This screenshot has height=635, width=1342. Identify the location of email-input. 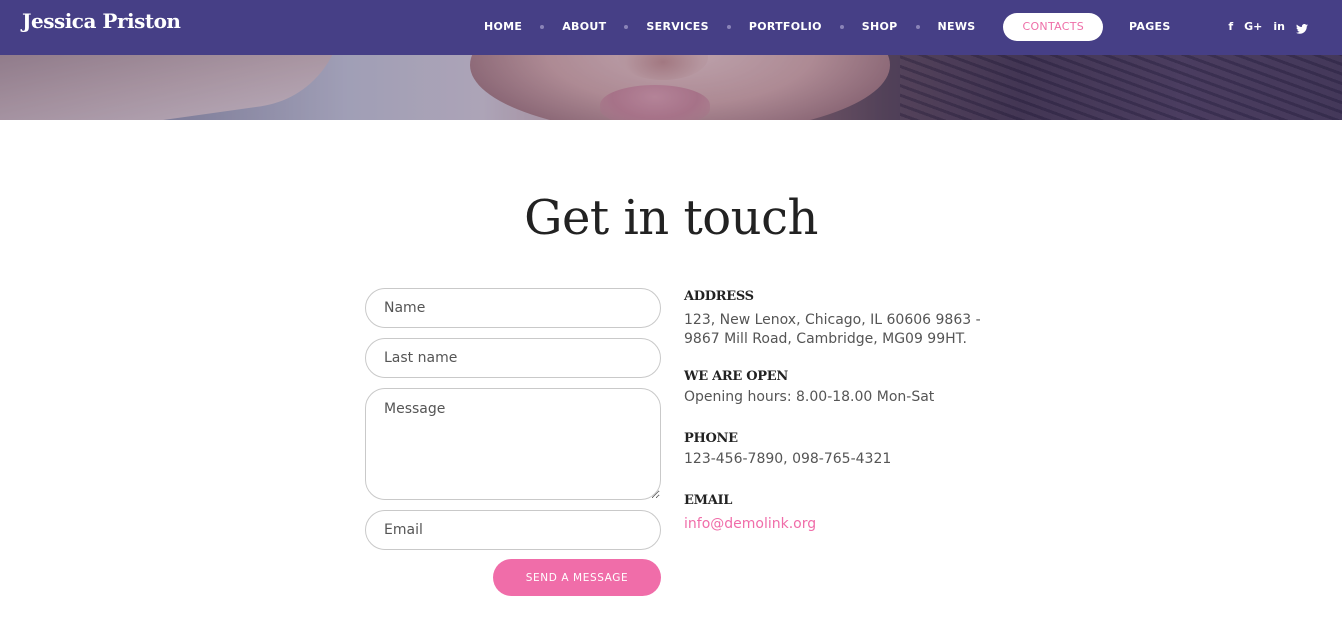
(513, 530).